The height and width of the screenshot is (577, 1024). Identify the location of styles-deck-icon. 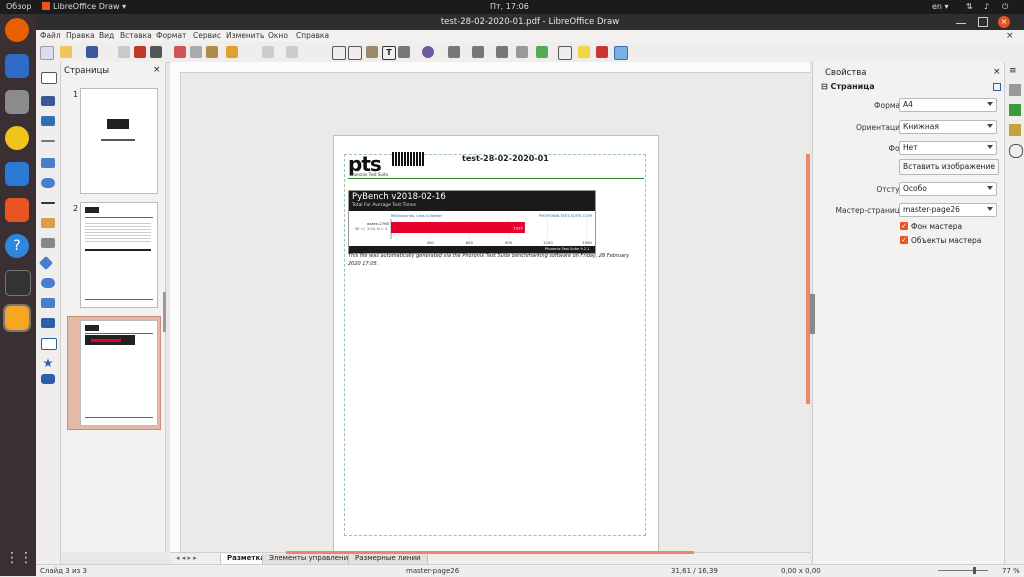
(1015, 110).